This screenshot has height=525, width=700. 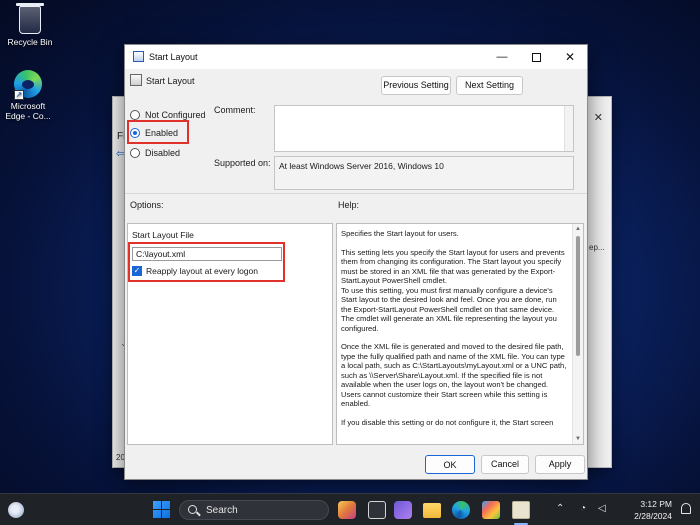 What do you see at coordinates (450, 464) in the screenshot?
I see `ok-button: OK` at bounding box center [450, 464].